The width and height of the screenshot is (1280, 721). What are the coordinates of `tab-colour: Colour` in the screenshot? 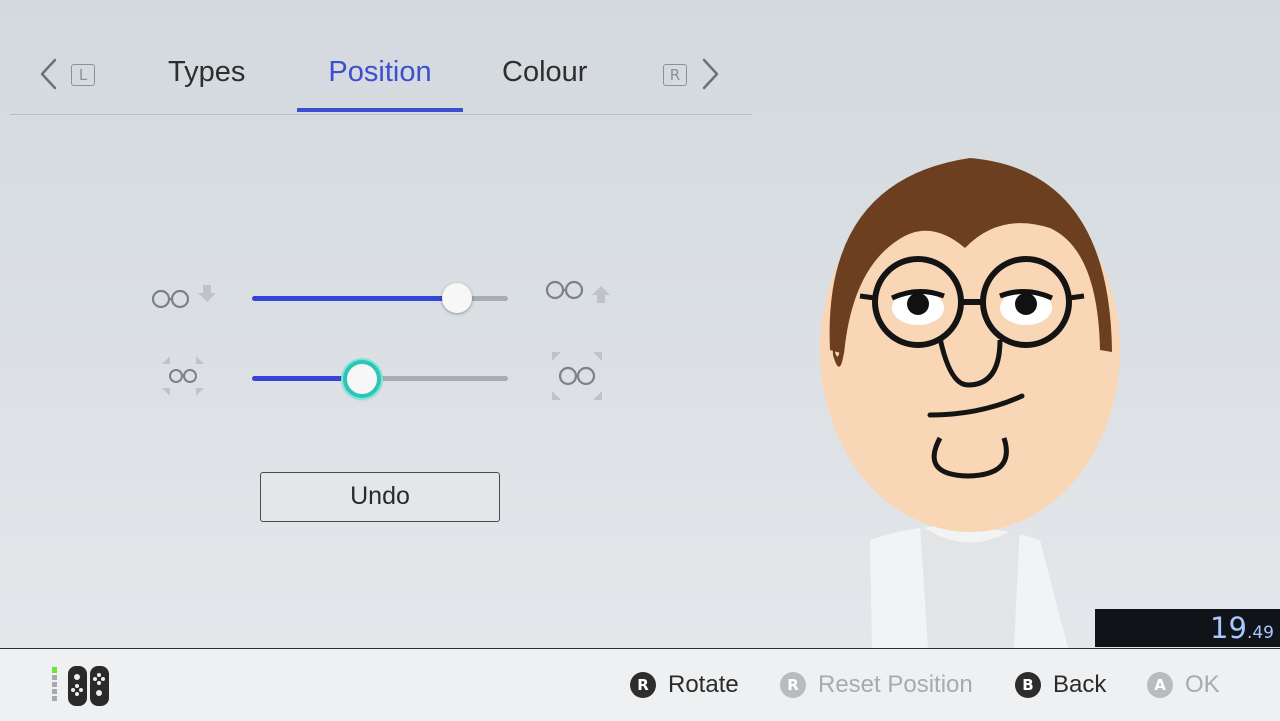 It's located at (544, 72).